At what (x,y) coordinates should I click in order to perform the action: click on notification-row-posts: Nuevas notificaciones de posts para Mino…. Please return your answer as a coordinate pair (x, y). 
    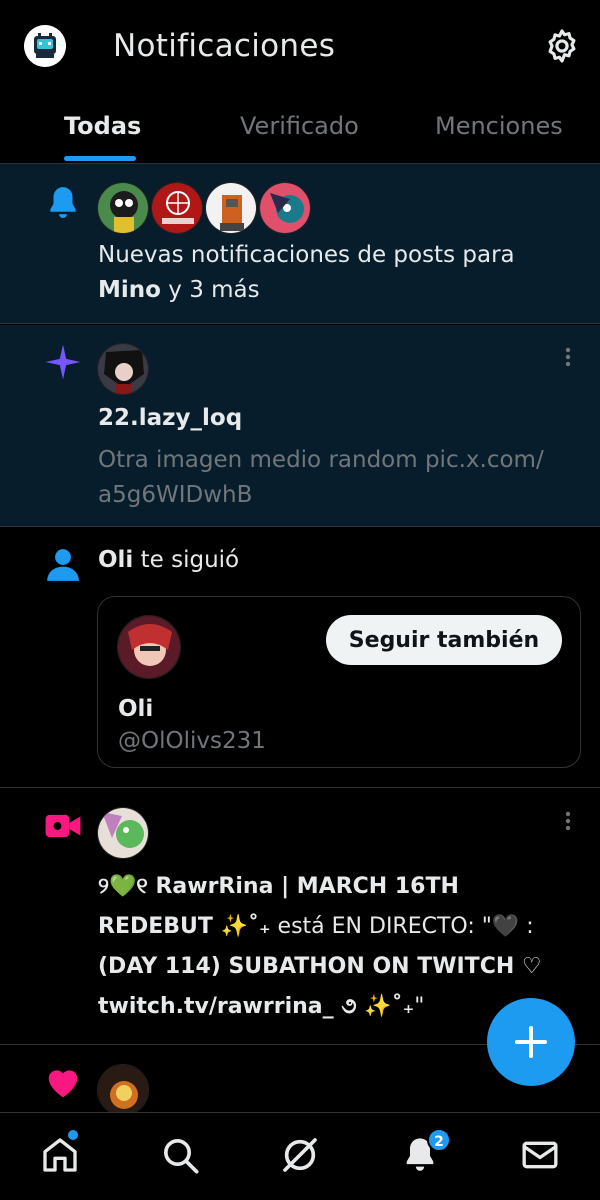
    Looking at the image, I should click on (300, 244).